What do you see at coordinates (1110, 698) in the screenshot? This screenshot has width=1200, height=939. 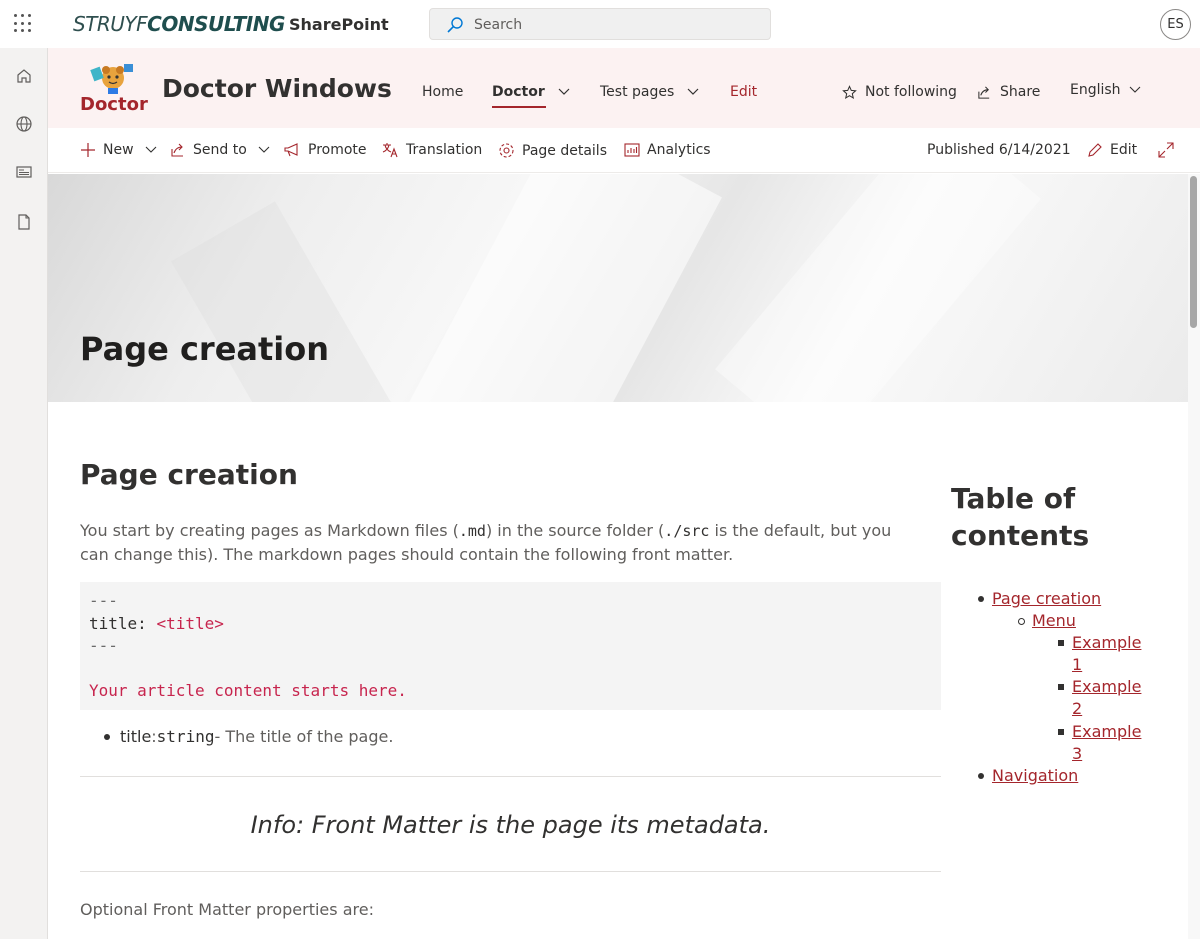 I see `toc-link-example-2: Example 2` at bounding box center [1110, 698].